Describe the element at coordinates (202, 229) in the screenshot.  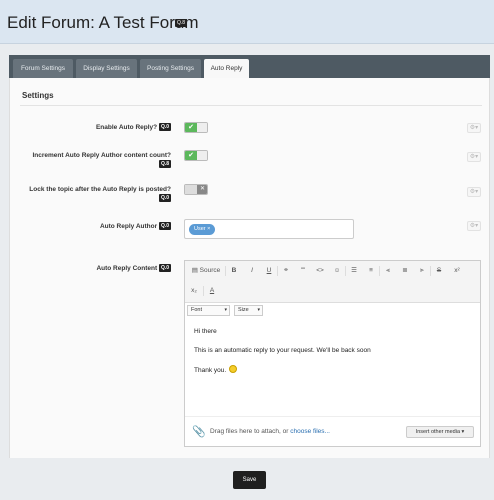
I see `user-chip: User ×` at that location.